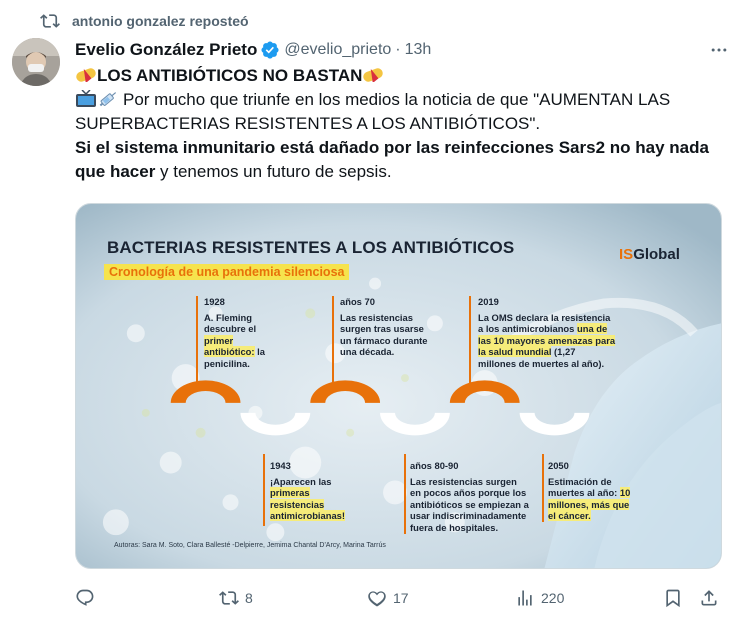  Describe the element at coordinates (337, 50) in the screenshot. I see `author-handle: @evelio_prieto` at that location.